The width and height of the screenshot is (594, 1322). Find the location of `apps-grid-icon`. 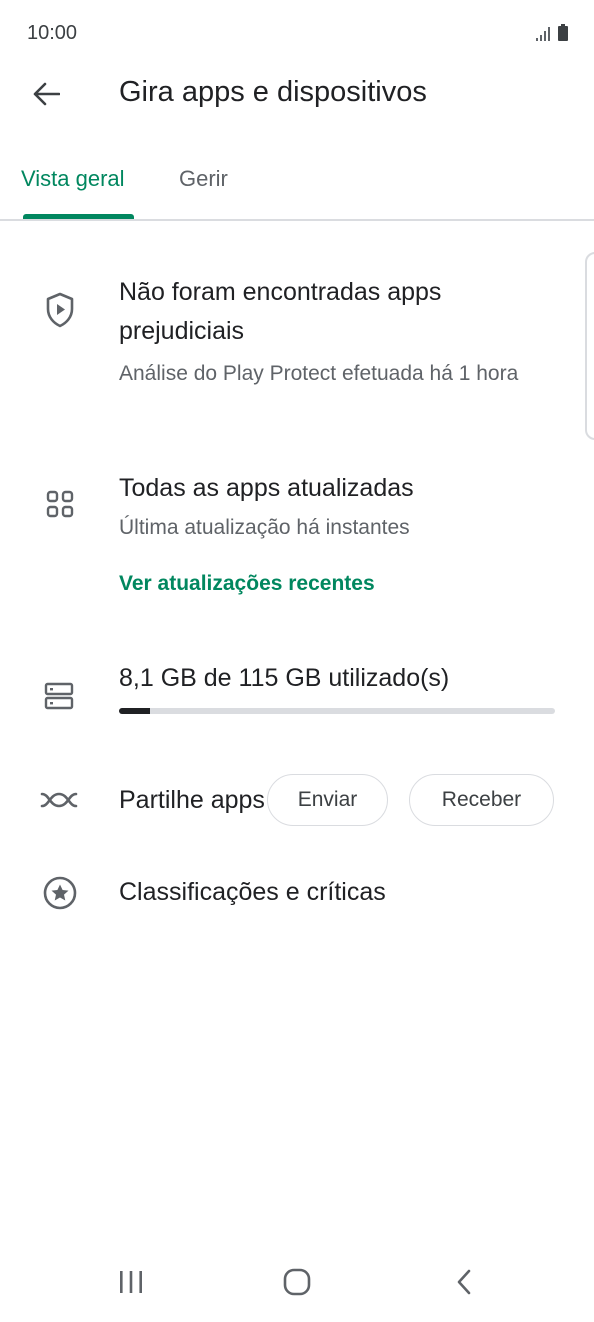

apps-grid-icon is located at coordinates (60, 504).